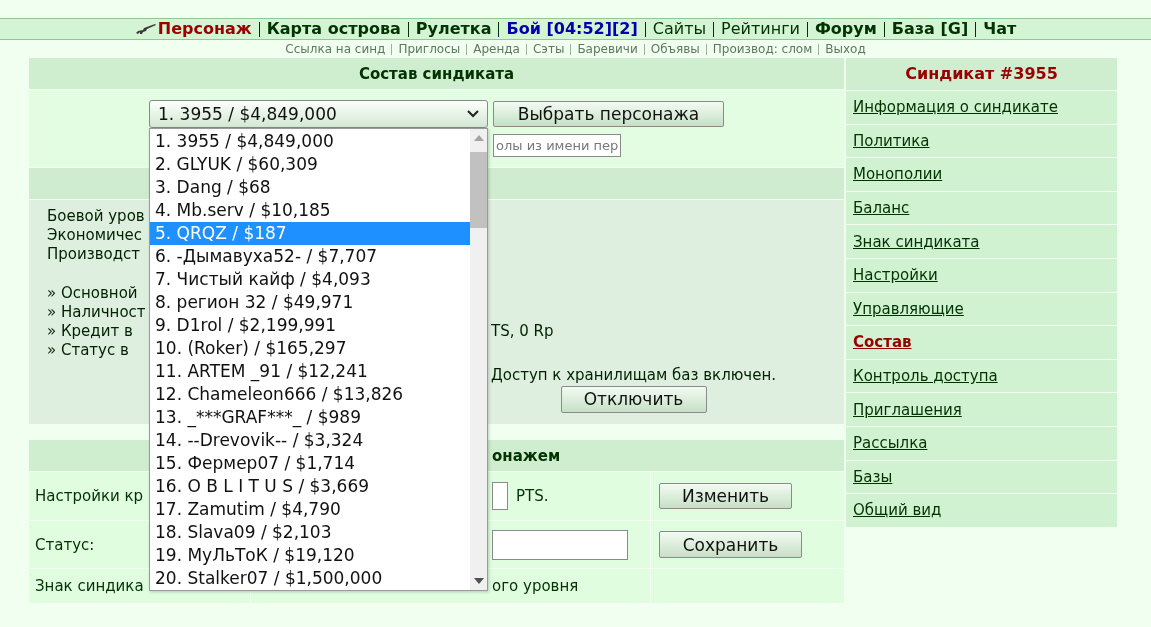  What do you see at coordinates (310, 463) in the screenshot?
I see `dropdown-option: 15. Фермер07 / $1,714` at bounding box center [310, 463].